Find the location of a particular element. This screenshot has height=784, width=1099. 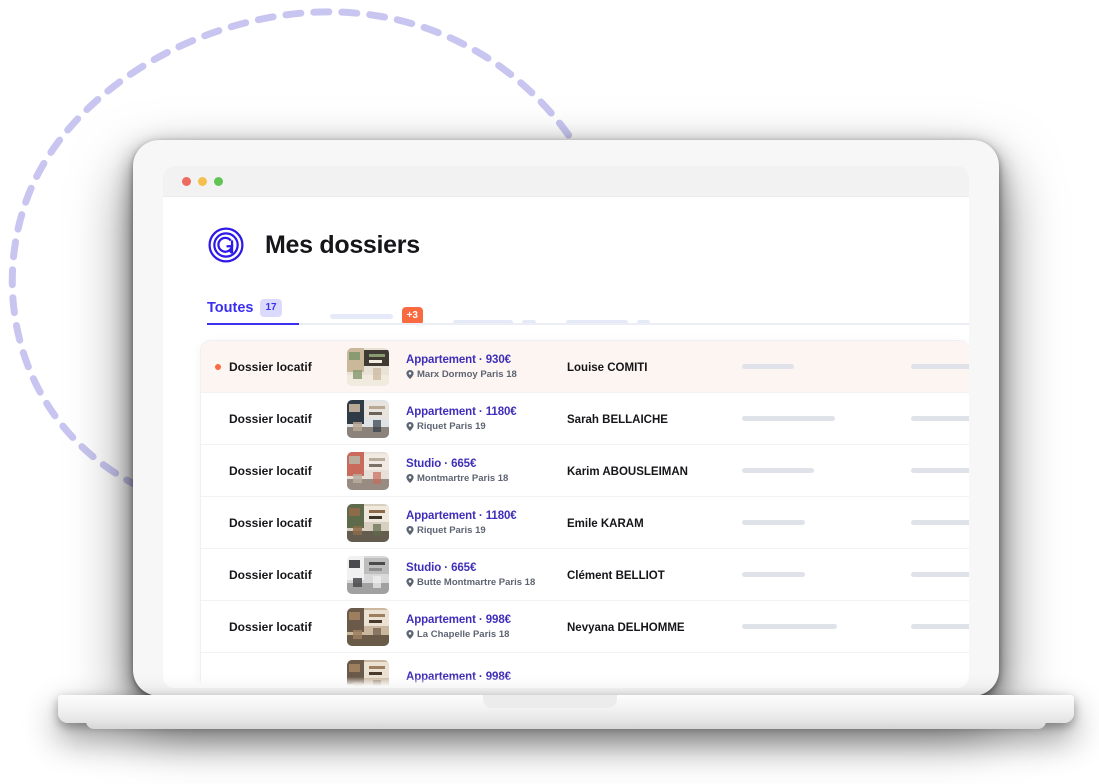

row-listing-cell: Appartement · 998€ La Chapelle Paris 18 is located at coordinates (478, 627).